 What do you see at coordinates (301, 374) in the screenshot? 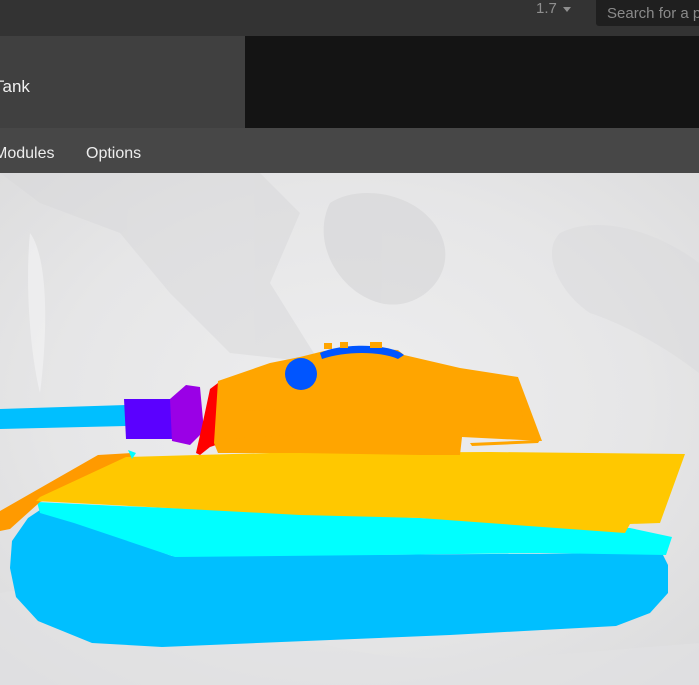
I see `turret-cupola` at bounding box center [301, 374].